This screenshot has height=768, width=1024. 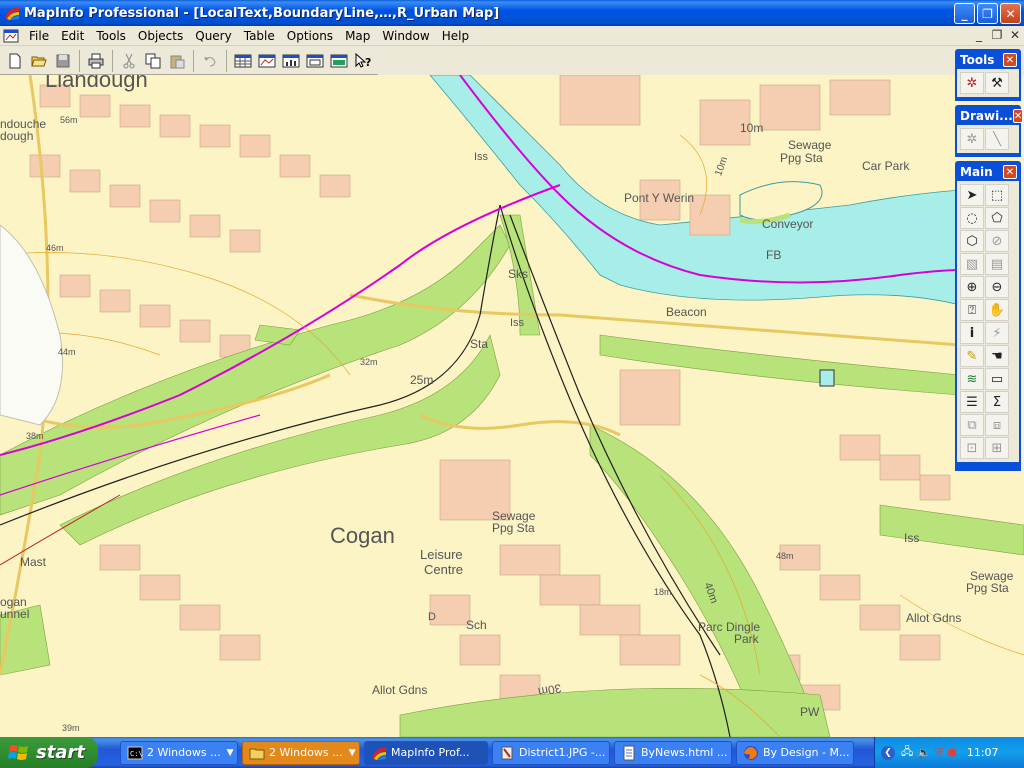 I want to click on tools-palette-header: Tools ✕, so click(x=988, y=60).